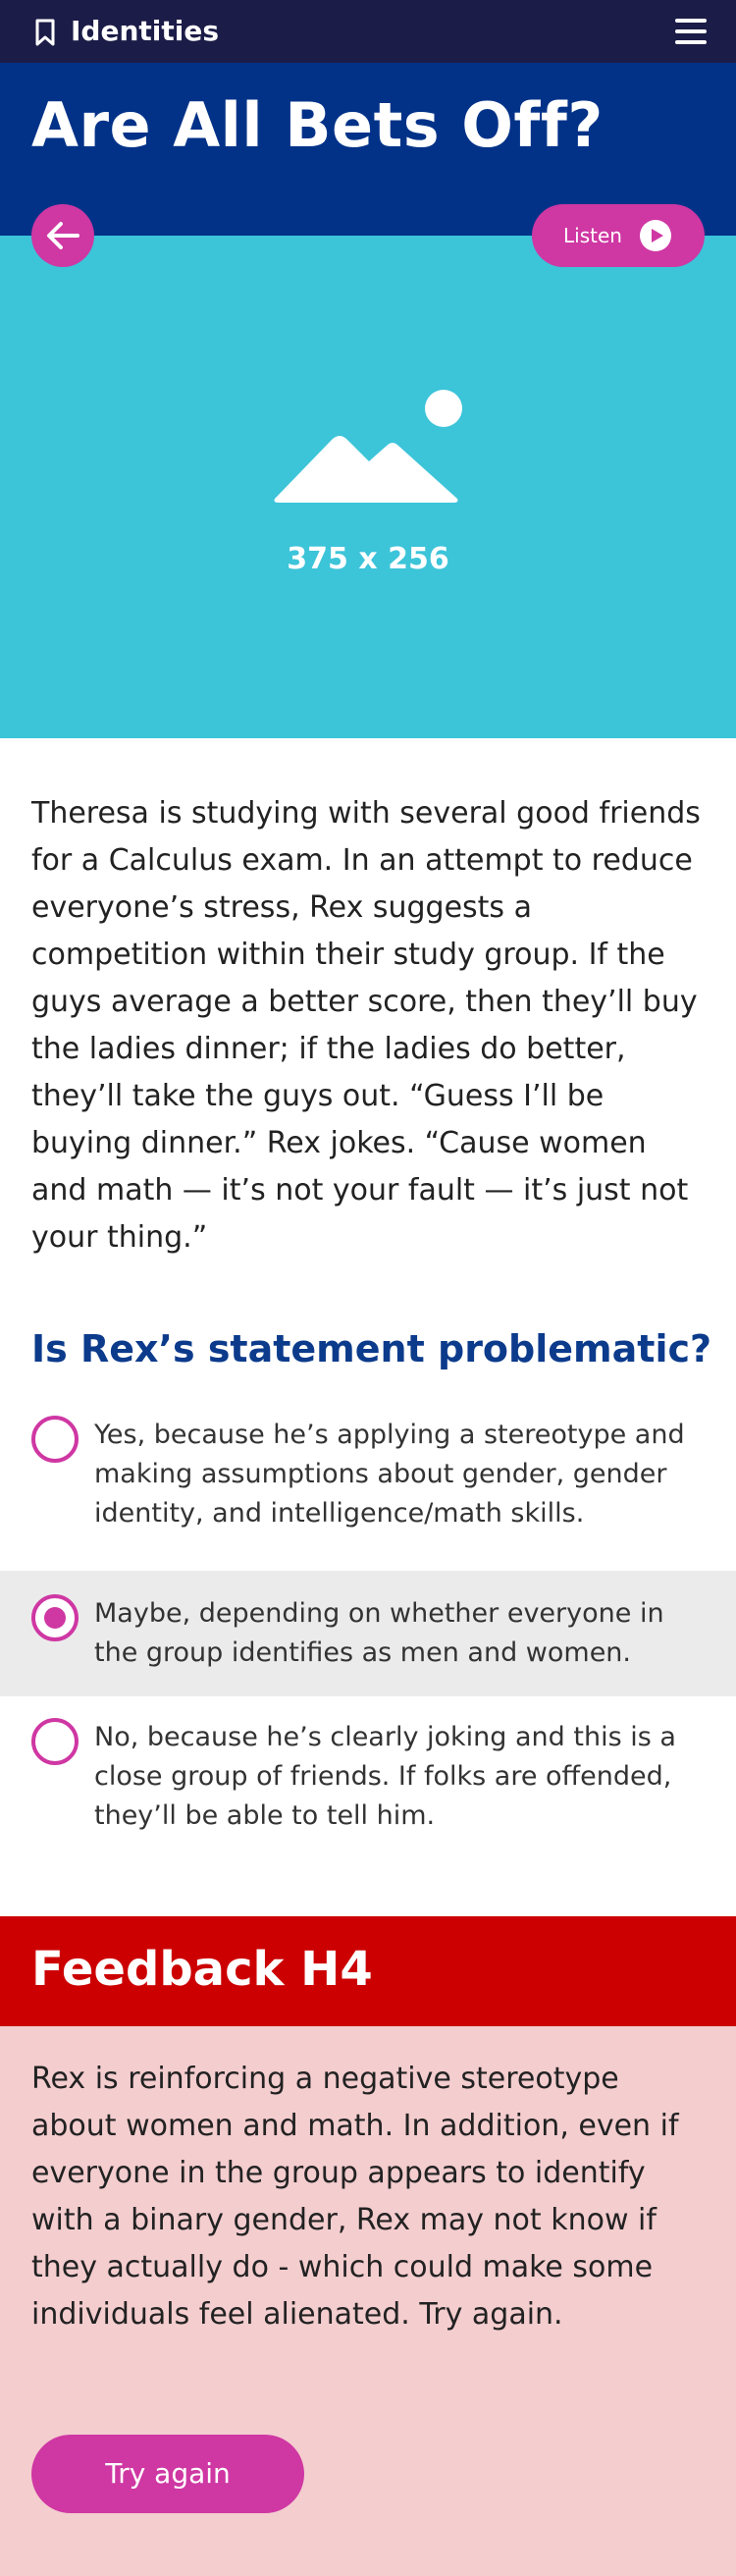 Image resolution: width=736 pixels, height=2576 pixels. What do you see at coordinates (368, 559) in the screenshot?
I see `placeholder-size-label: 375 x 256` at bounding box center [368, 559].